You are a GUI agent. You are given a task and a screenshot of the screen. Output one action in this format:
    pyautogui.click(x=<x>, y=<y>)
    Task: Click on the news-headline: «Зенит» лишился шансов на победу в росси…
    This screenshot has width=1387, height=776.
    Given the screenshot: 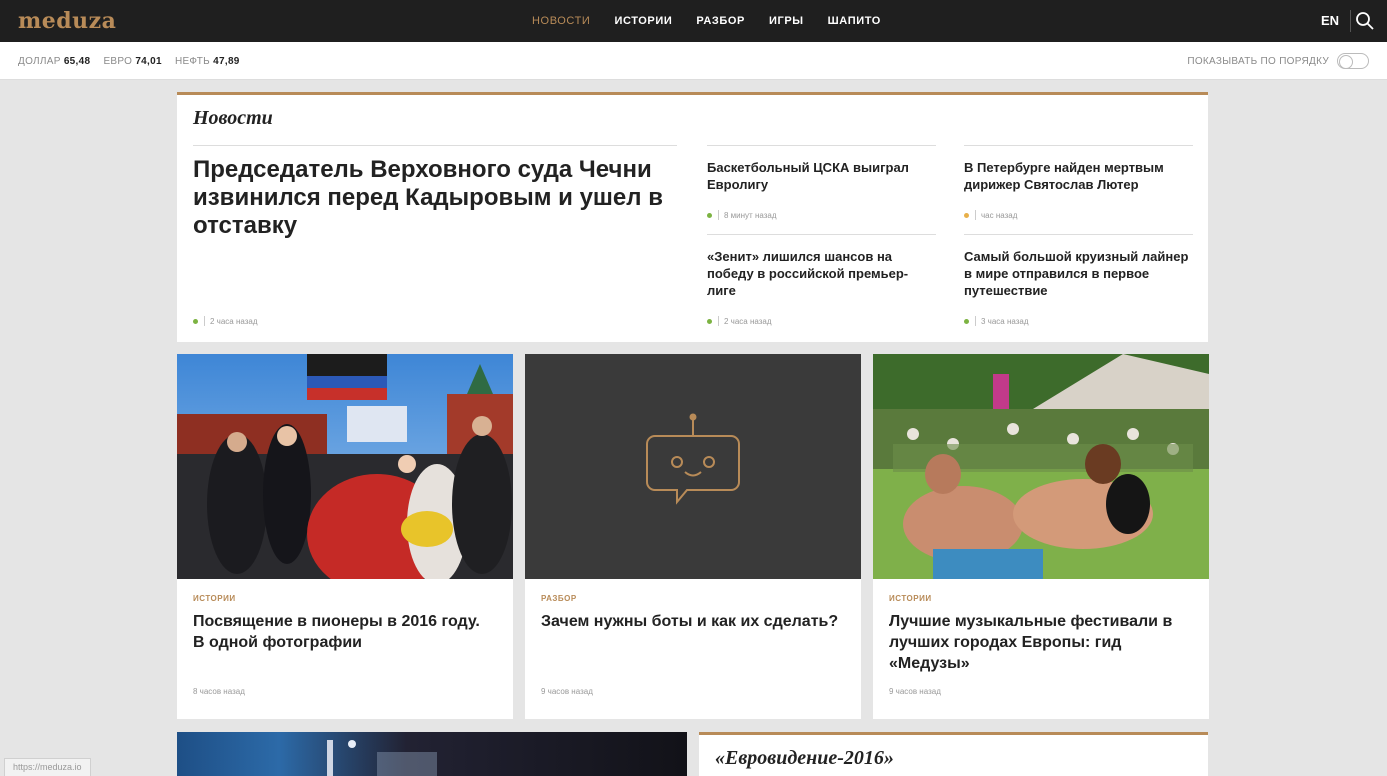 What is the action you would take?
    pyautogui.click(x=821, y=273)
    